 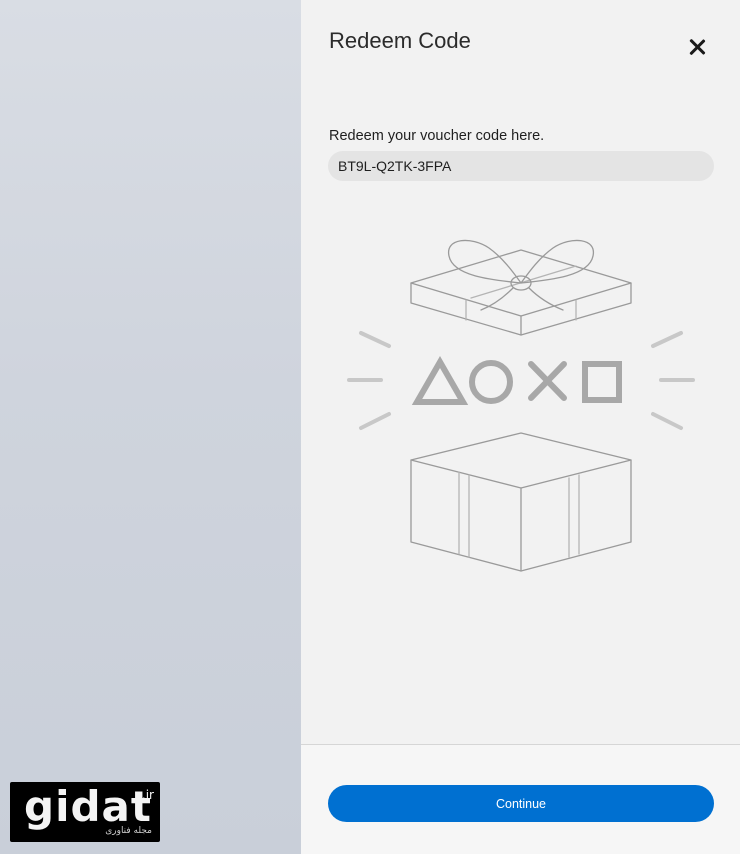 I want to click on triangle-icon, so click(x=440, y=380).